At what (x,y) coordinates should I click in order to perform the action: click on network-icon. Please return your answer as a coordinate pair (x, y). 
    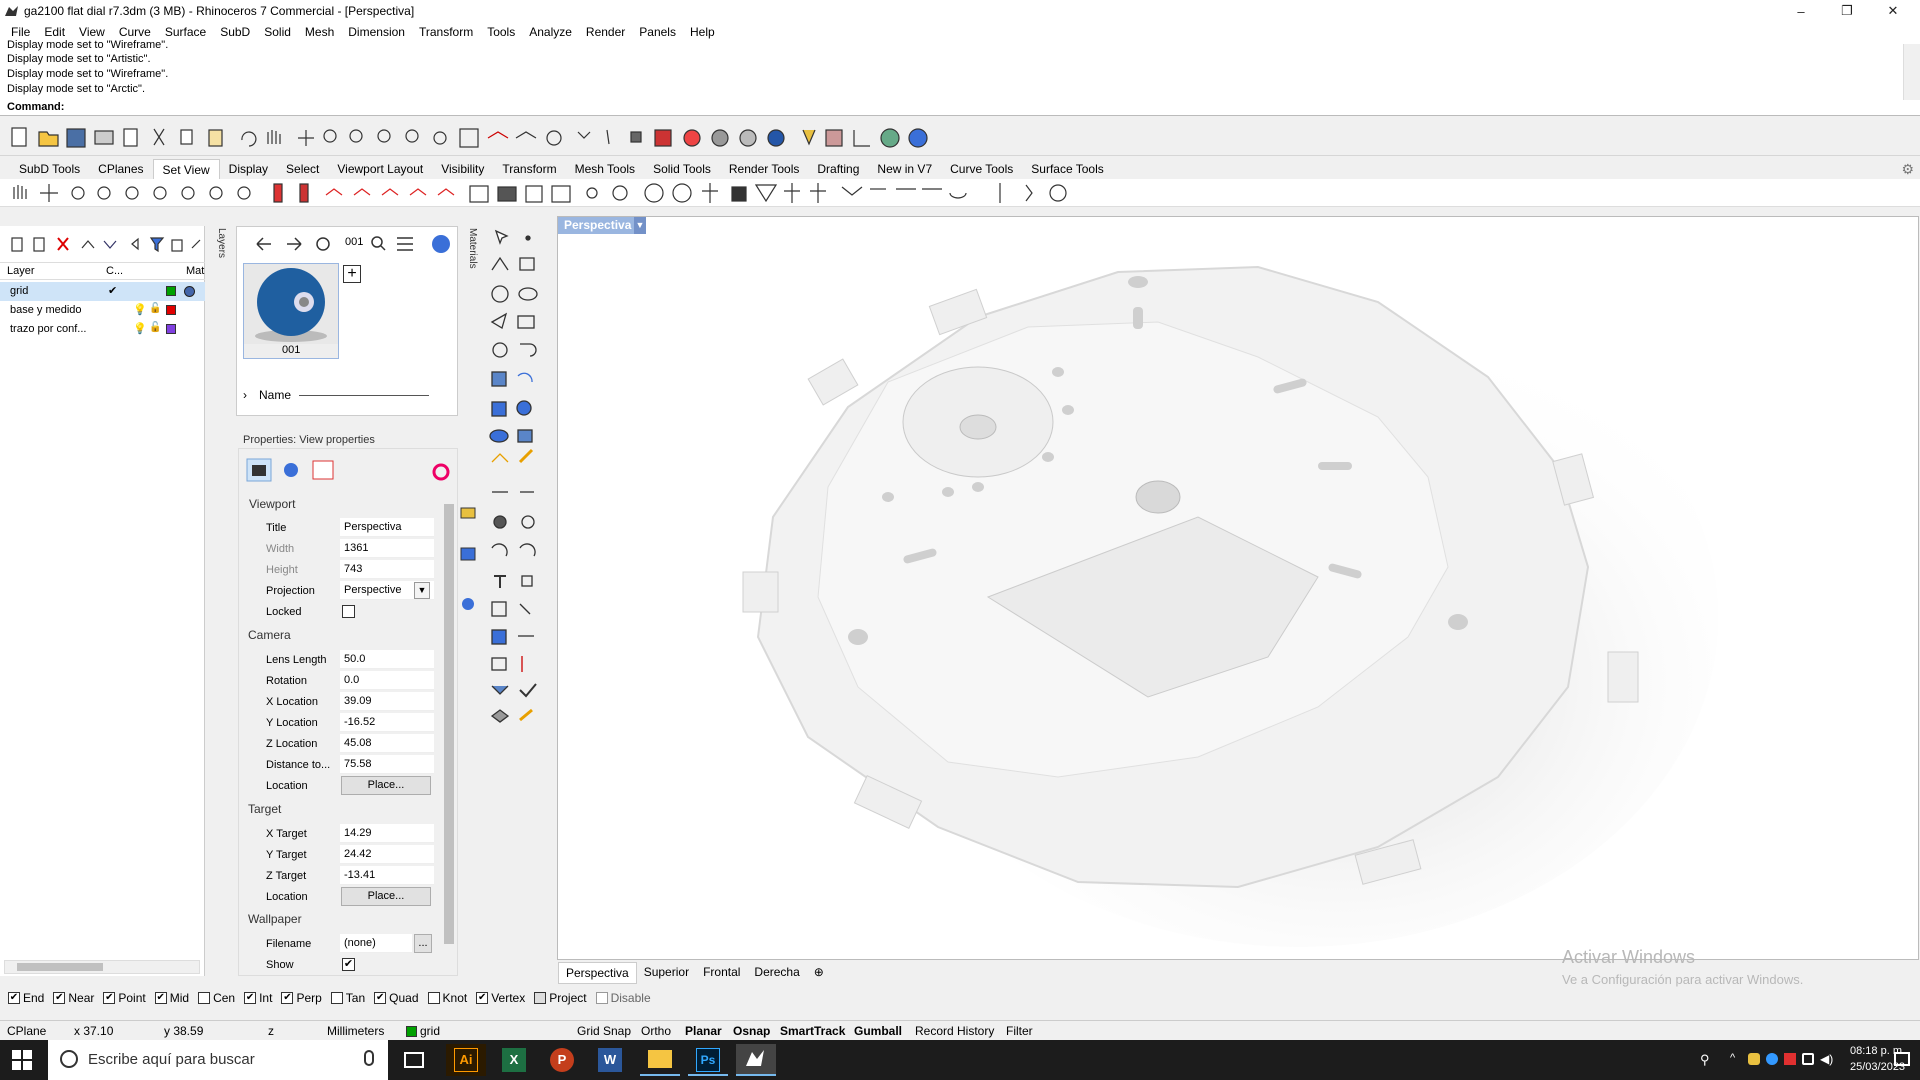
    Looking at the image, I should click on (1808, 1059).